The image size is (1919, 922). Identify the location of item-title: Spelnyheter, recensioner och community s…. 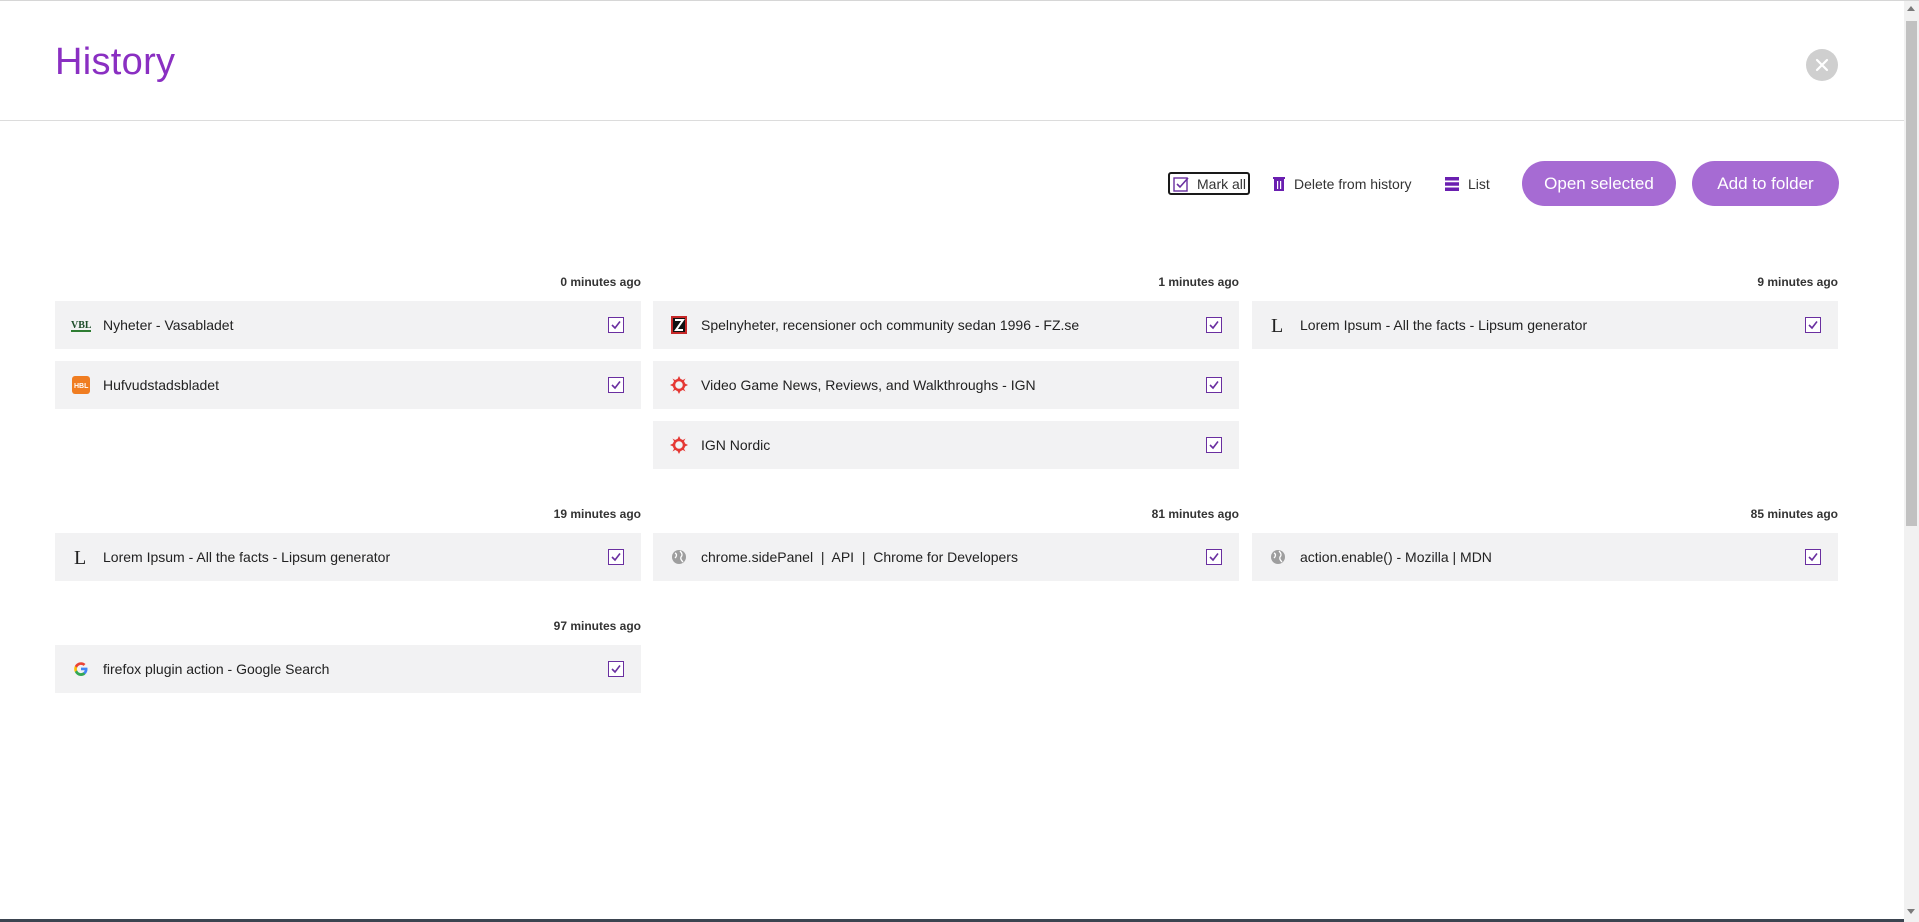
(890, 325).